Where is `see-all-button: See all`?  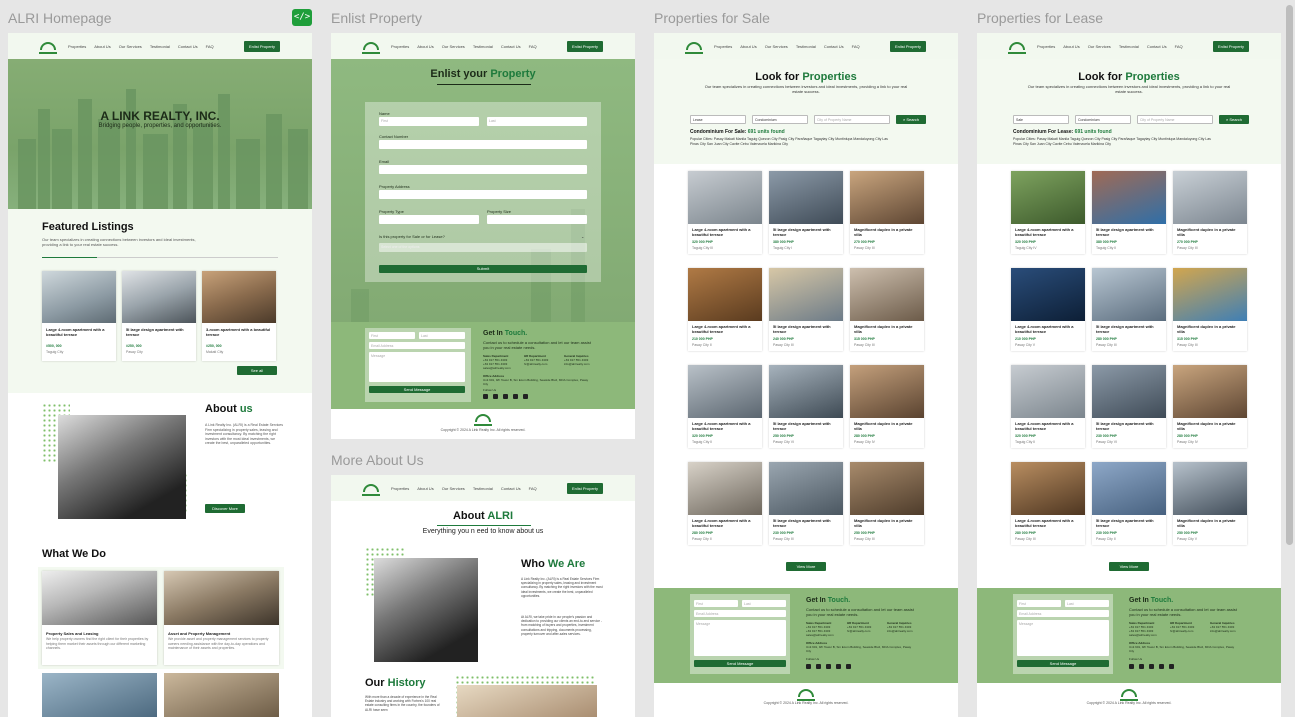
see-all-button: See all is located at coordinates (257, 370).